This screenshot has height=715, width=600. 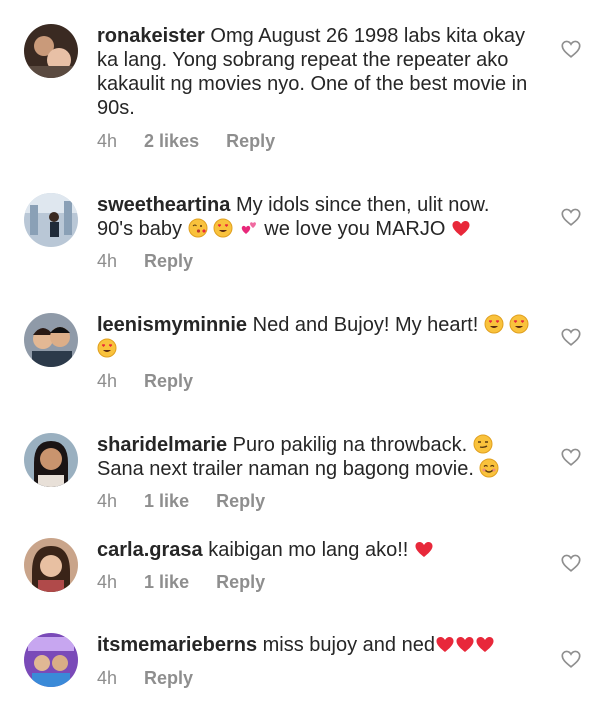 I want to click on comment-username: leenismyminnie, so click(x=172, y=325).